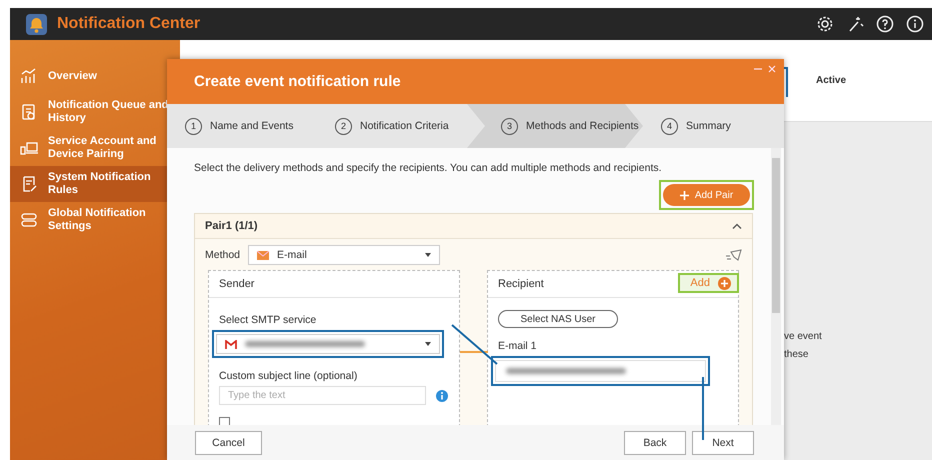  I want to click on envelope-icon, so click(263, 255).